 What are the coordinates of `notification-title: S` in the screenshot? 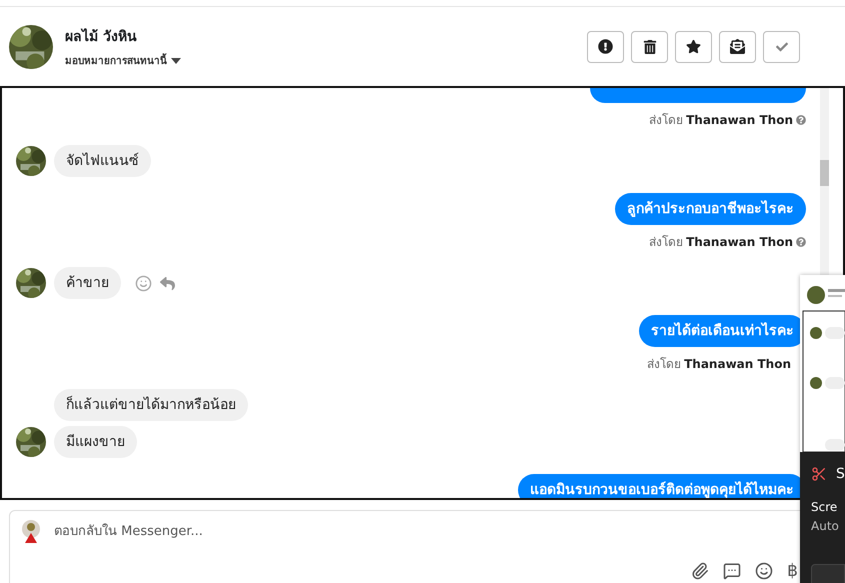 It's located at (840, 474).